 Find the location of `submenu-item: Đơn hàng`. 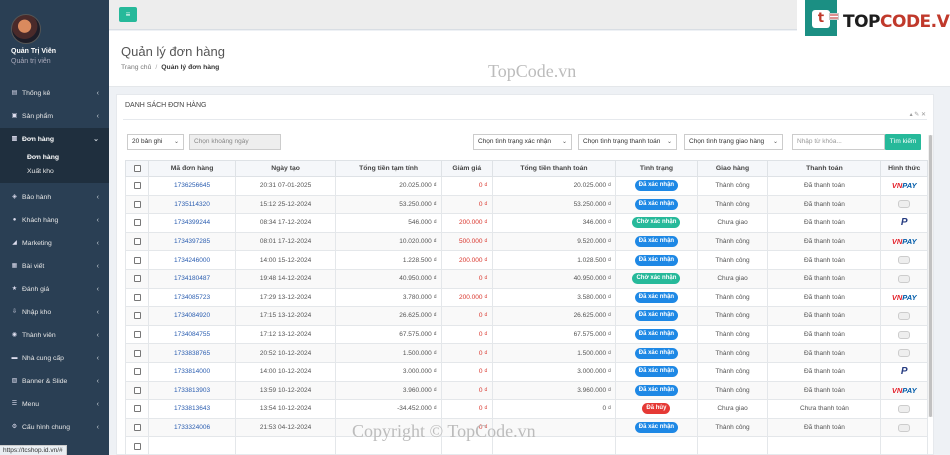

submenu-item: Đơn hàng is located at coordinates (54, 158).